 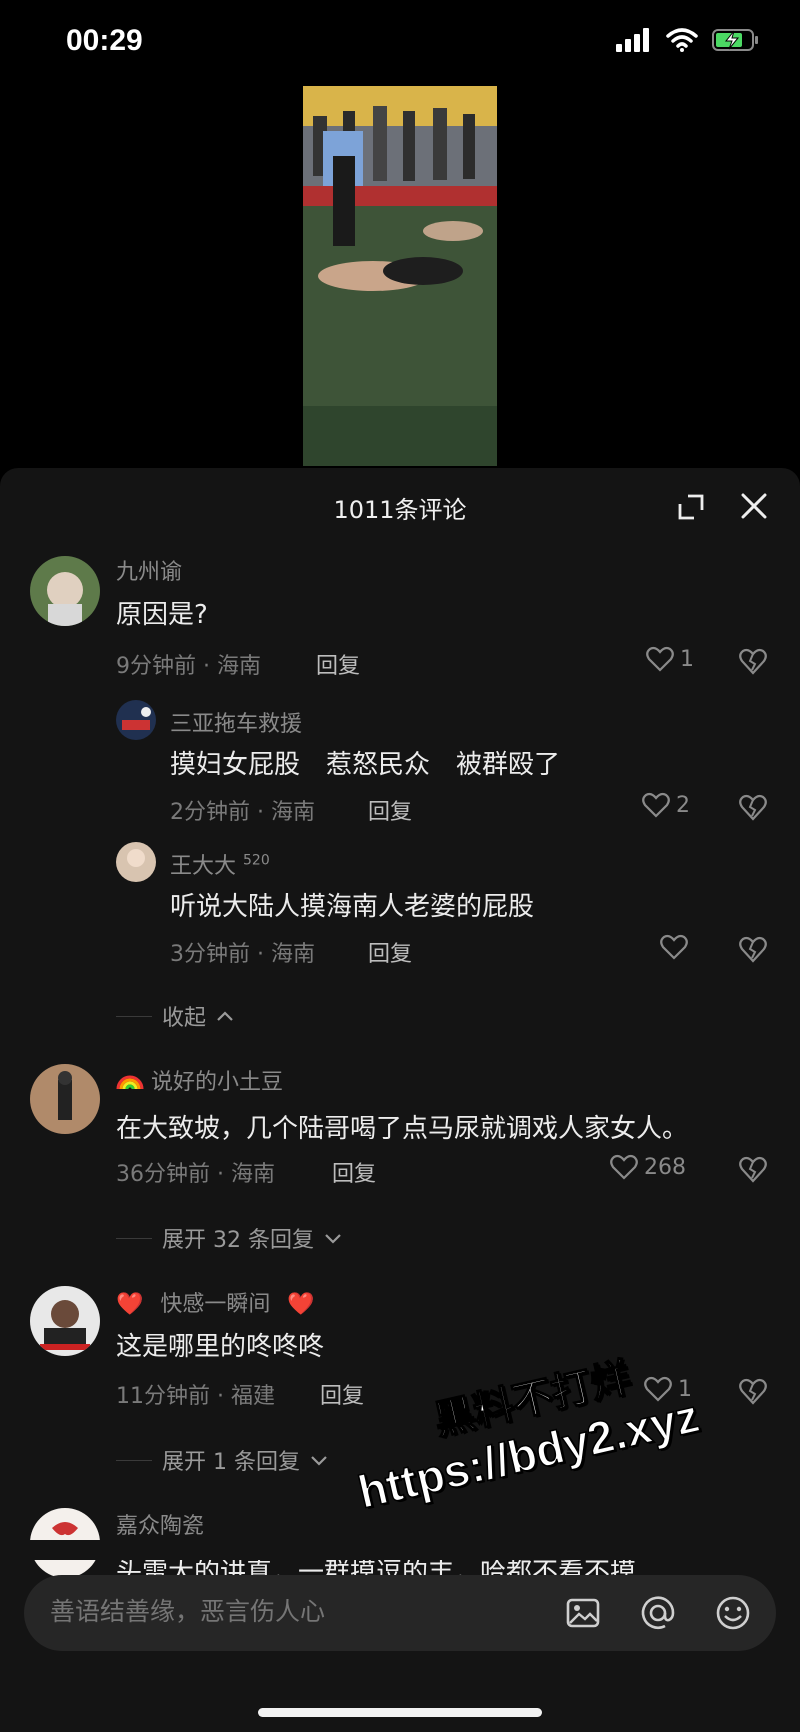 What do you see at coordinates (160, 1524) in the screenshot?
I see `comment-username: 嘉众陶瓷` at bounding box center [160, 1524].